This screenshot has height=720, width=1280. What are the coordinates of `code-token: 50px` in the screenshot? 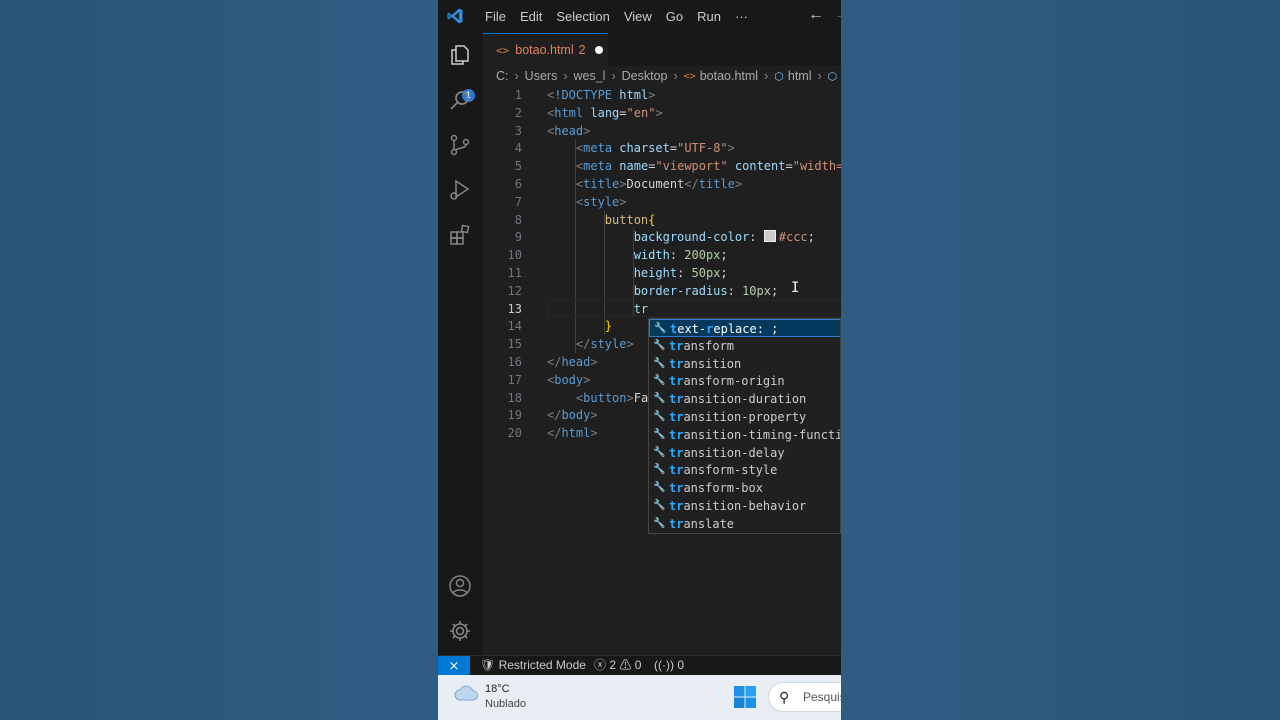 It's located at (706, 273).